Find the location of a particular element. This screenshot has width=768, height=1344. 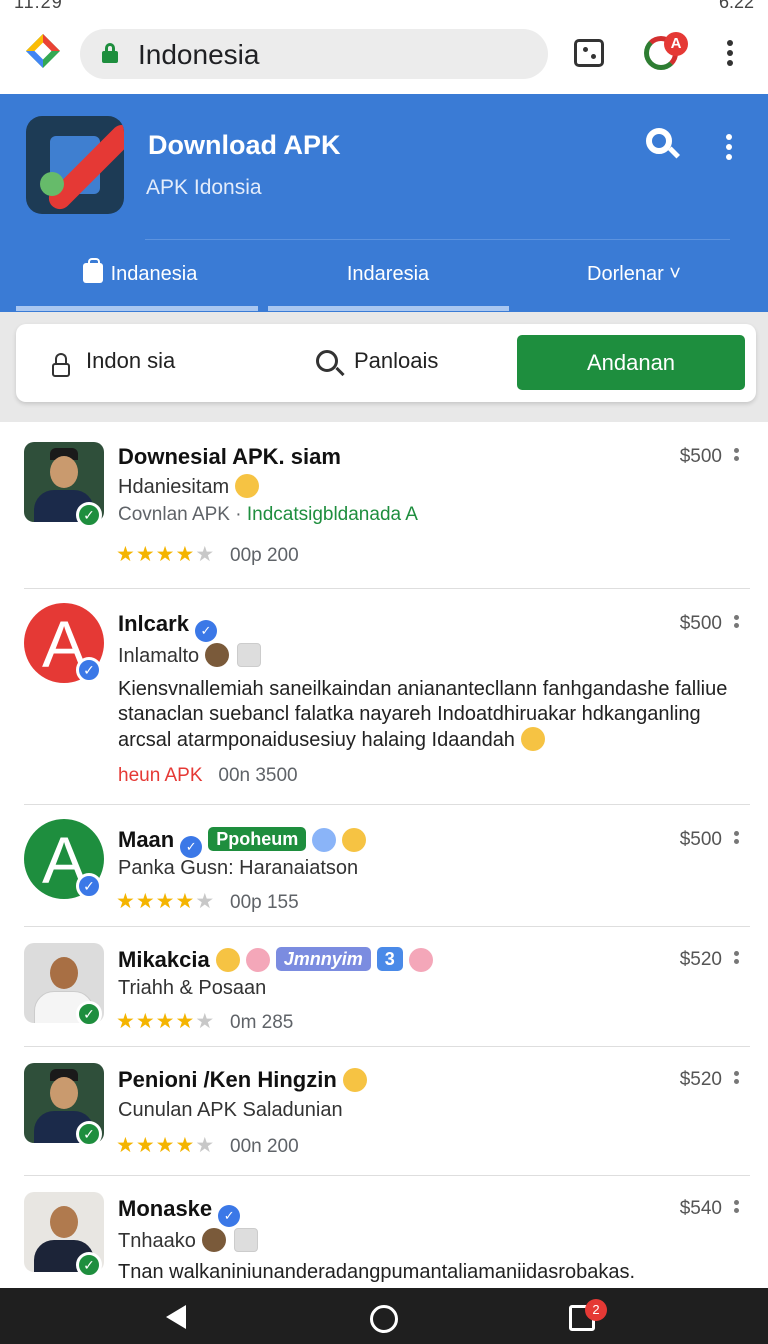

lock-outline-icon is located at coordinates (61, 365).